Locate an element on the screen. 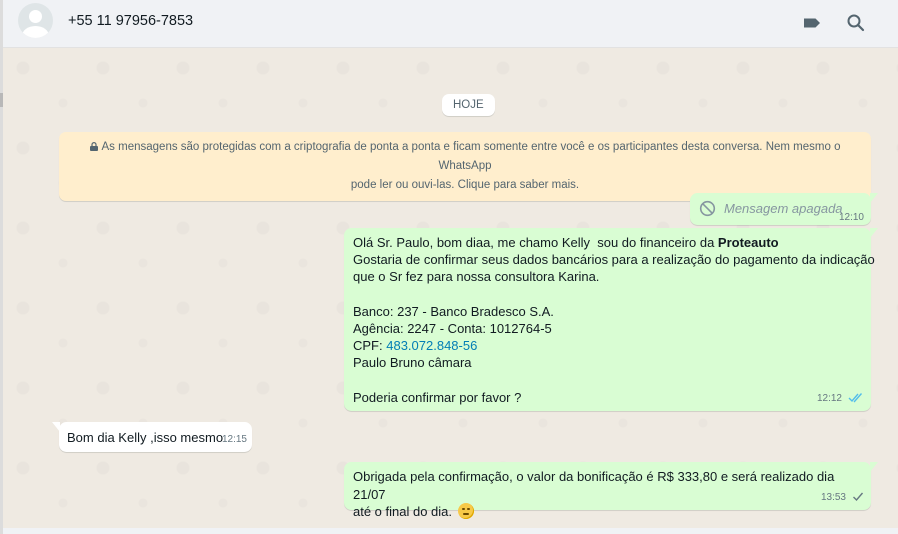 This screenshot has width=898, height=534. contact-name: +55 11 97956-7853 is located at coordinates (130, 21).